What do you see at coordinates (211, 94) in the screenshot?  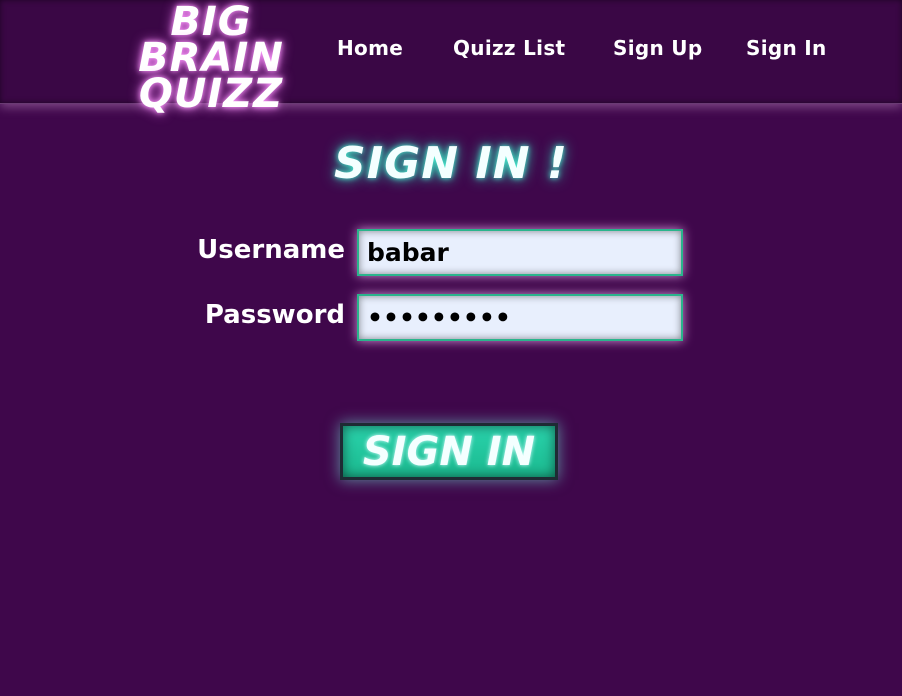 I see `logo-line-2: QUIZZ` at bounding box center [211, 94].